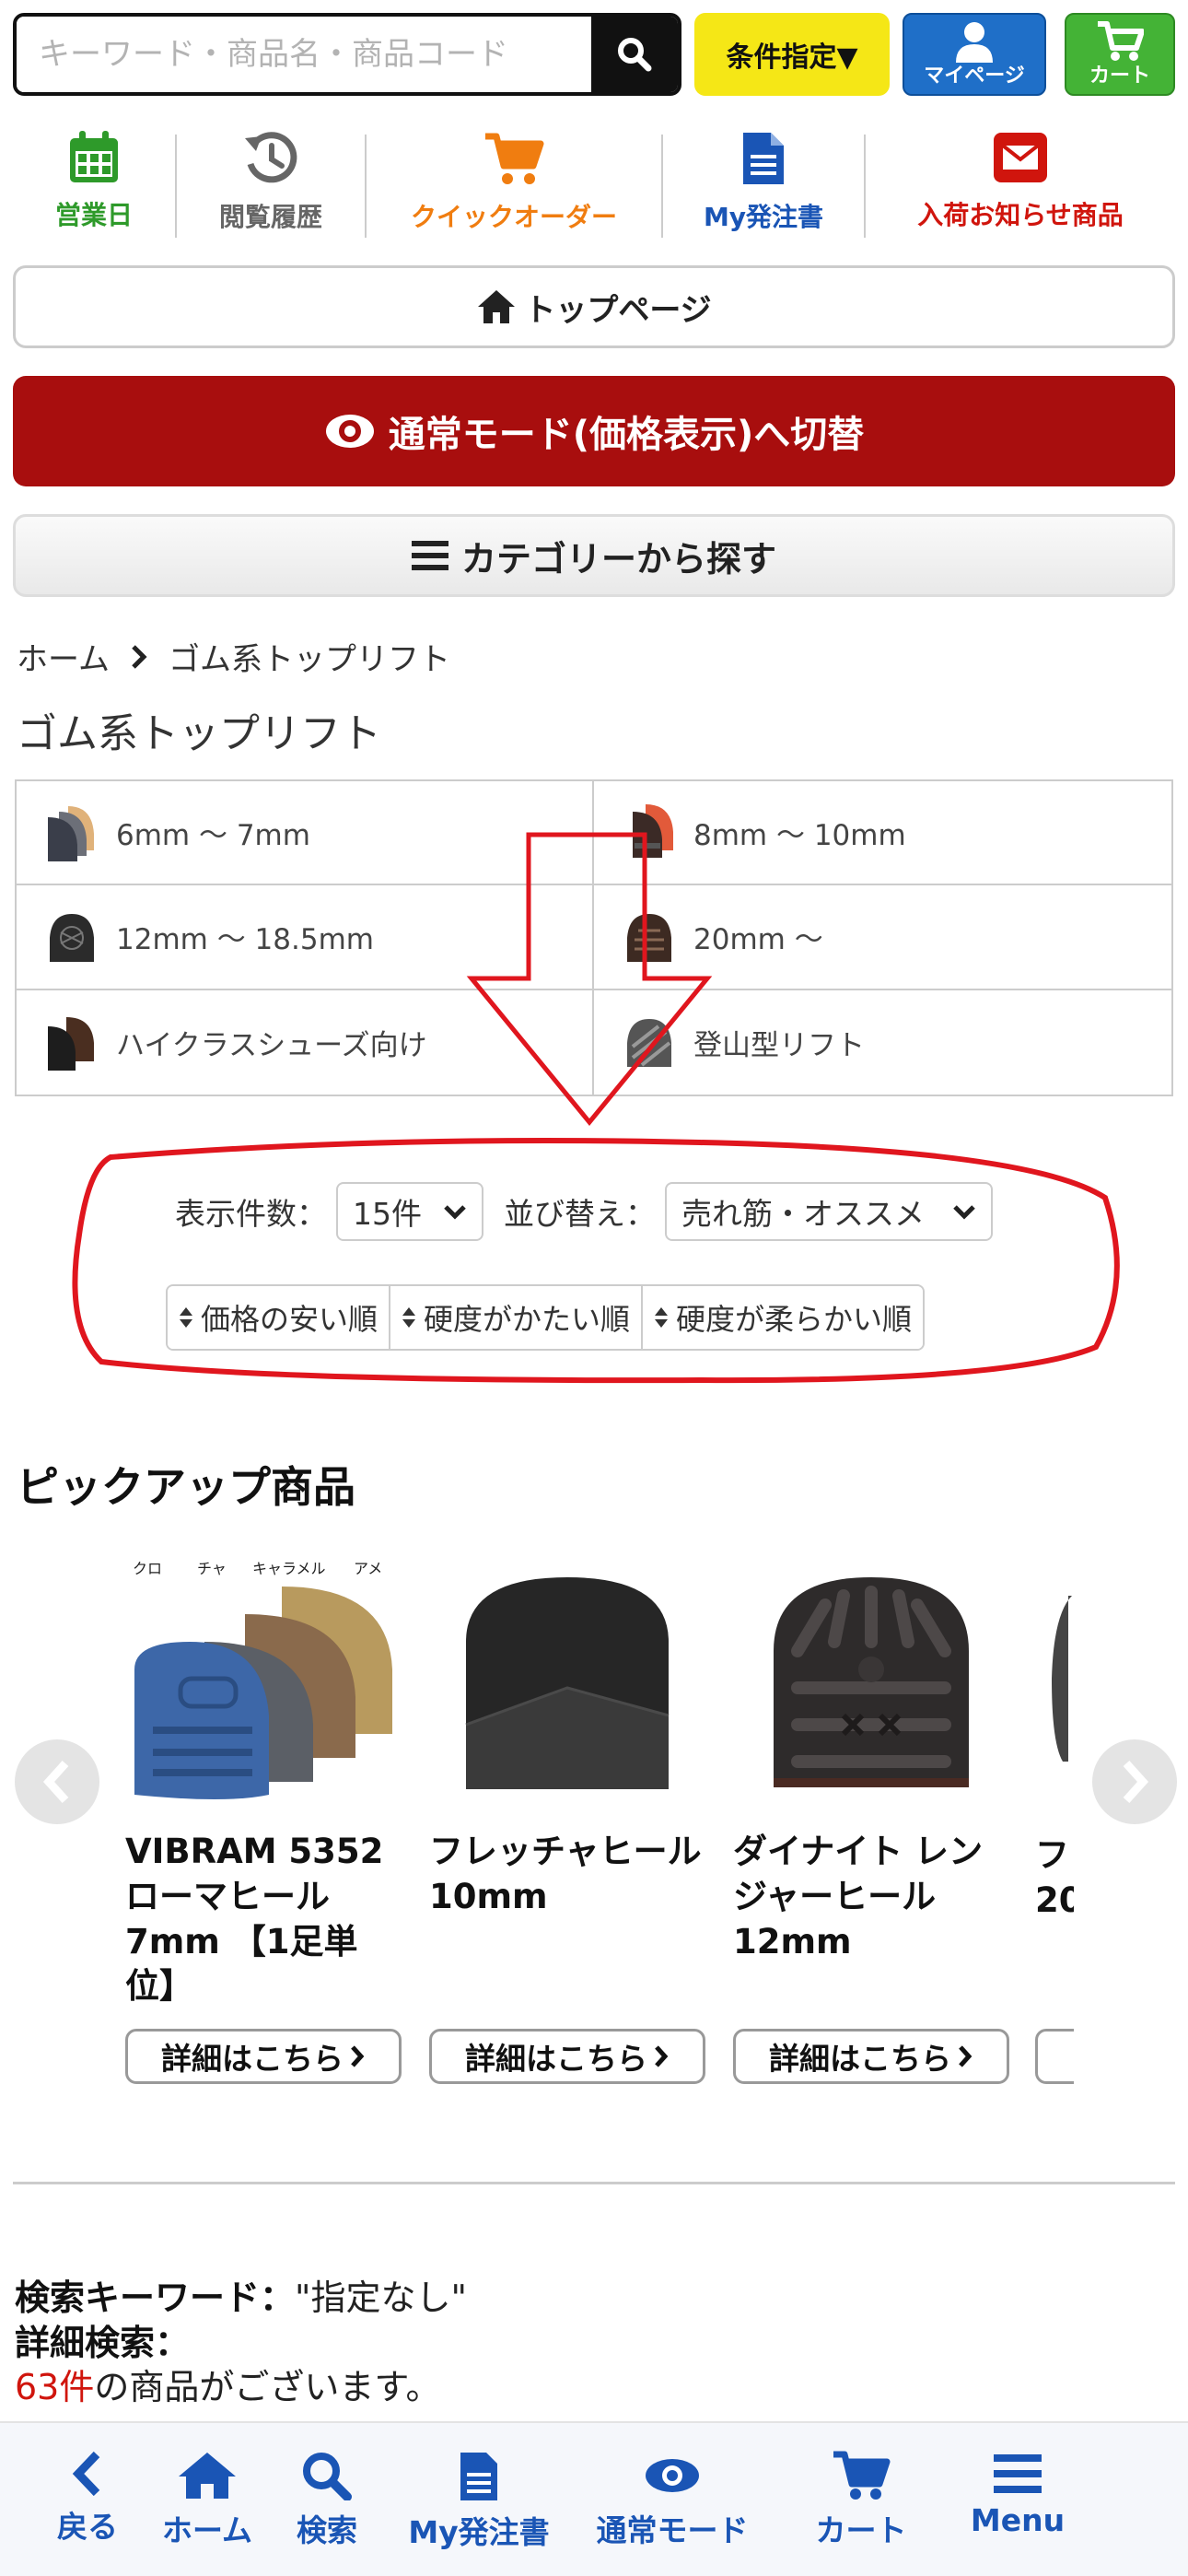  What do you see at coordinates (792, 54) in the screenshot?
I see `condition-button: 条件指定▼` at bounding box center [792, 54].